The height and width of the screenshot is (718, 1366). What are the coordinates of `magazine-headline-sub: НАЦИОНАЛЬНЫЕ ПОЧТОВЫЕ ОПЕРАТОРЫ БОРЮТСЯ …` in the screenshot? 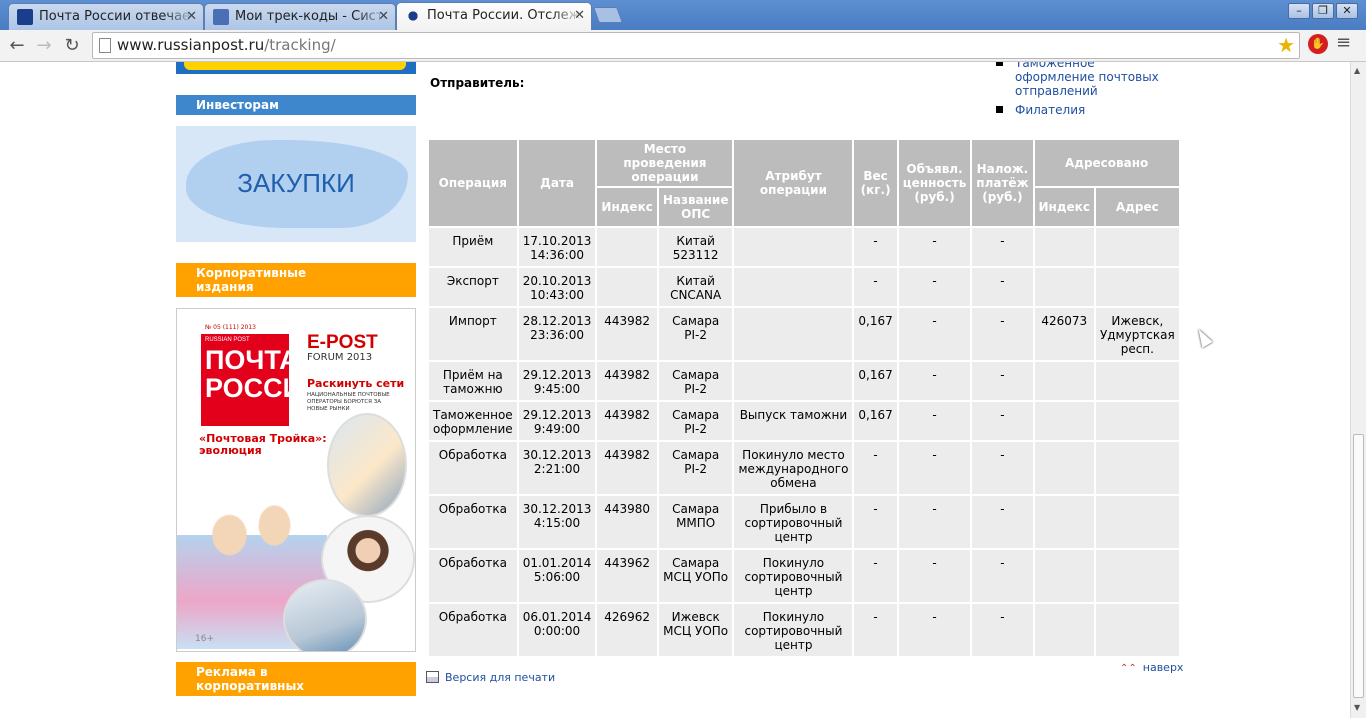 It's located at (348, 402).